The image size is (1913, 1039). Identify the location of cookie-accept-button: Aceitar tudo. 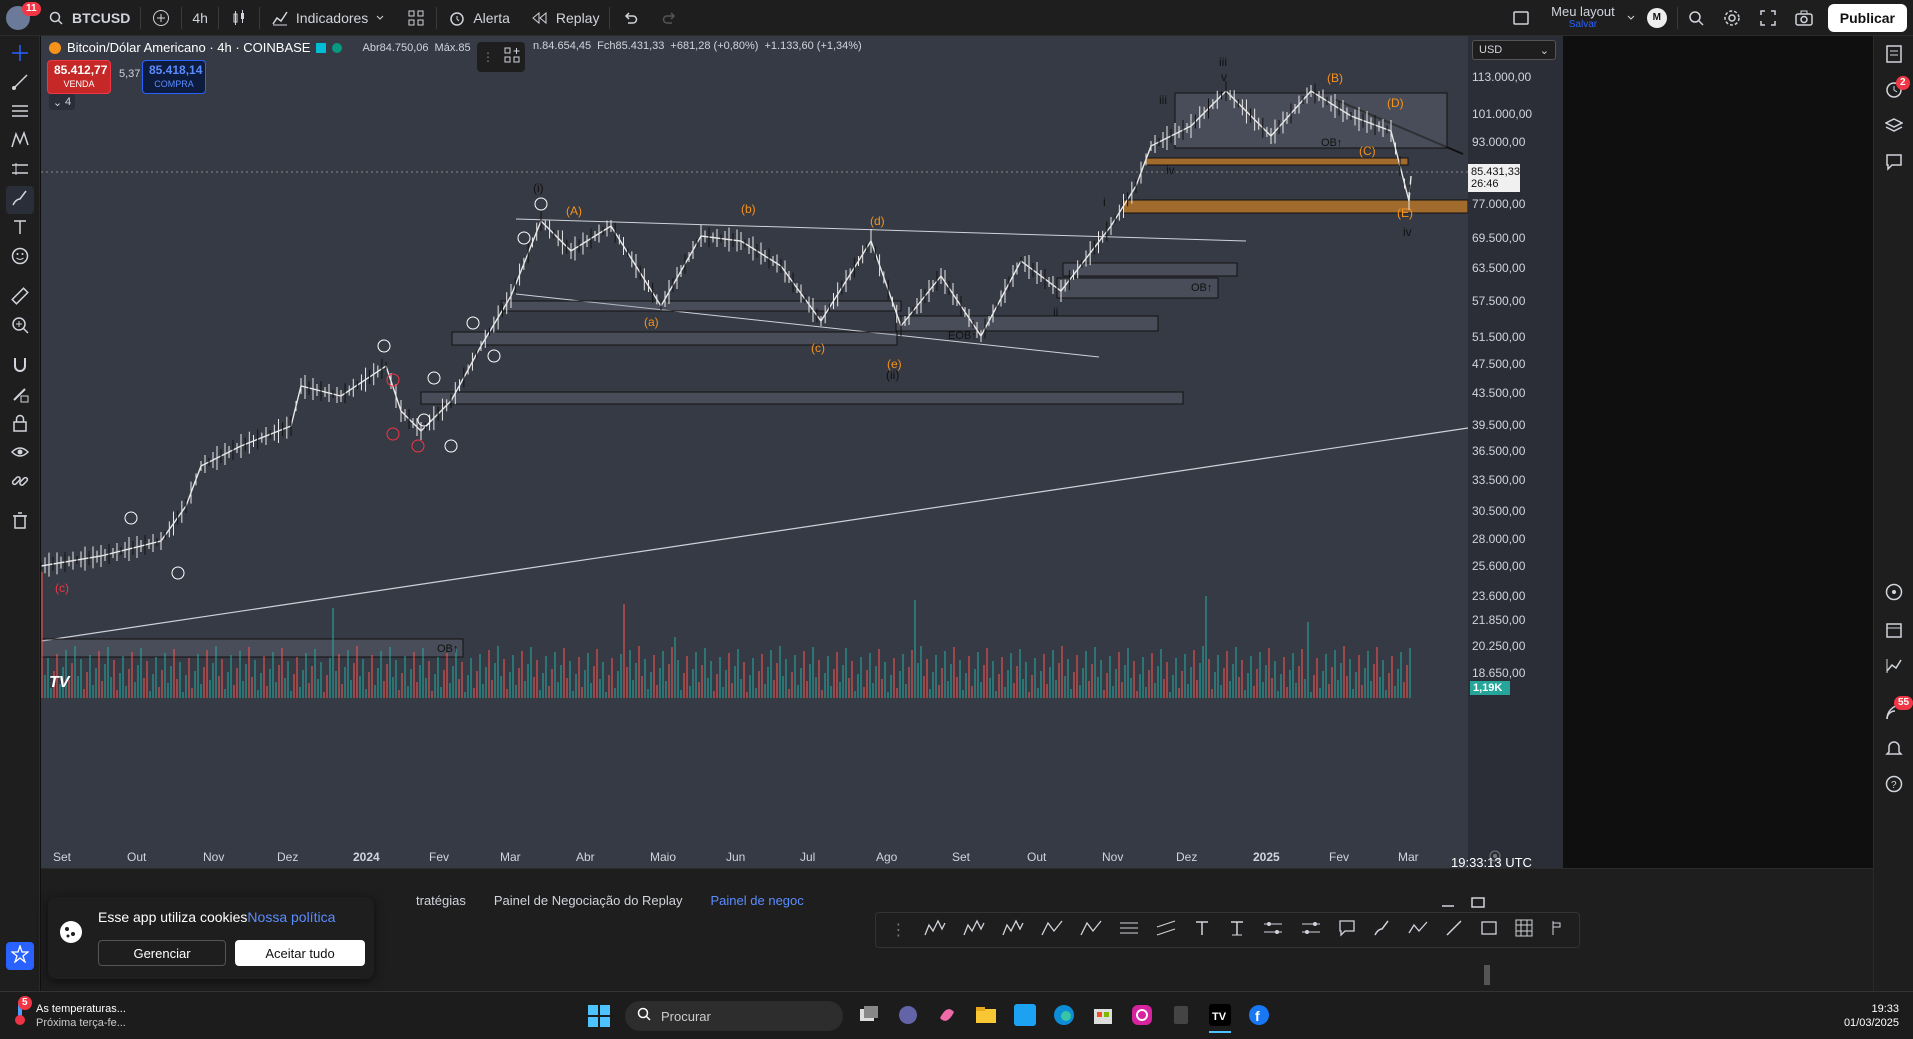
(300, 953).